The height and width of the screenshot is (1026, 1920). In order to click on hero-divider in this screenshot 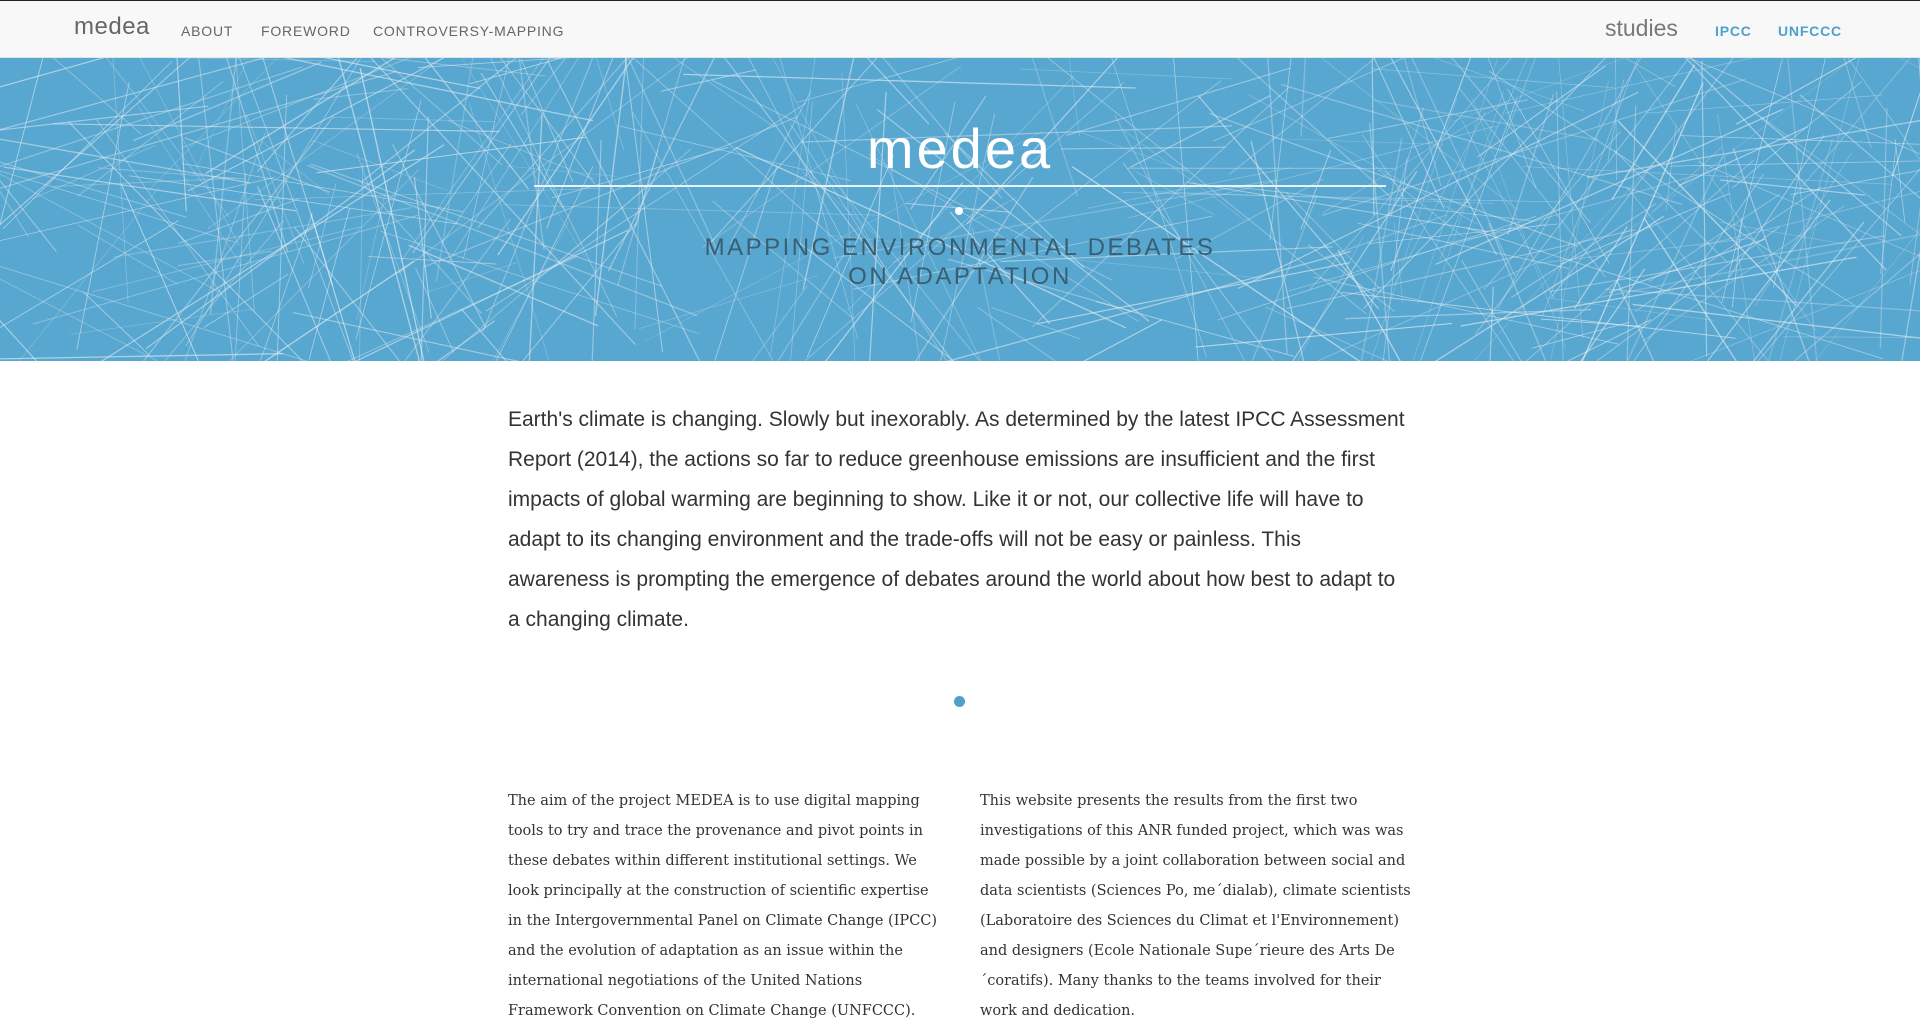, I will do `click(960, 186)`.